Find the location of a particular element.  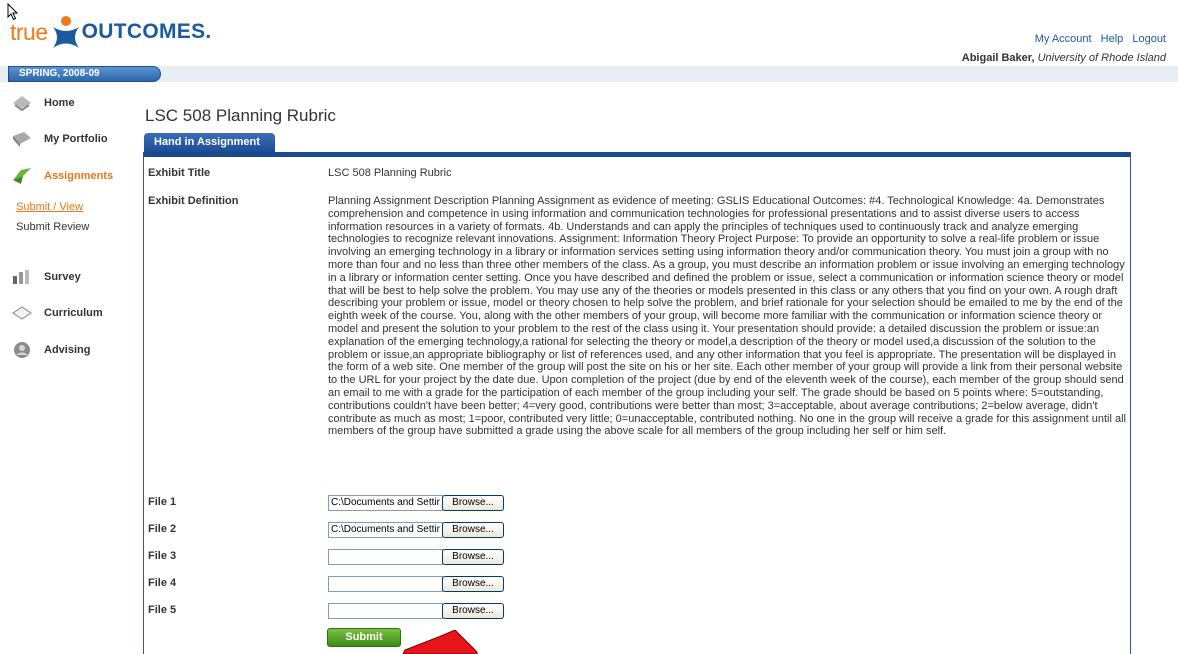

advising-icon is located at coordinates (22, 350).